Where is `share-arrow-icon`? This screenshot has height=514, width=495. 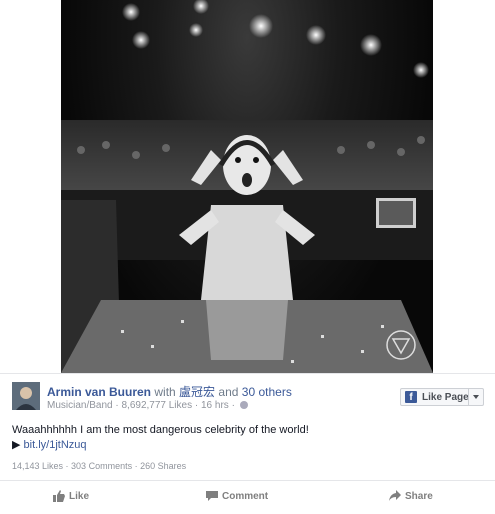 share-arrow-icon is located at coordinates (395, 495).